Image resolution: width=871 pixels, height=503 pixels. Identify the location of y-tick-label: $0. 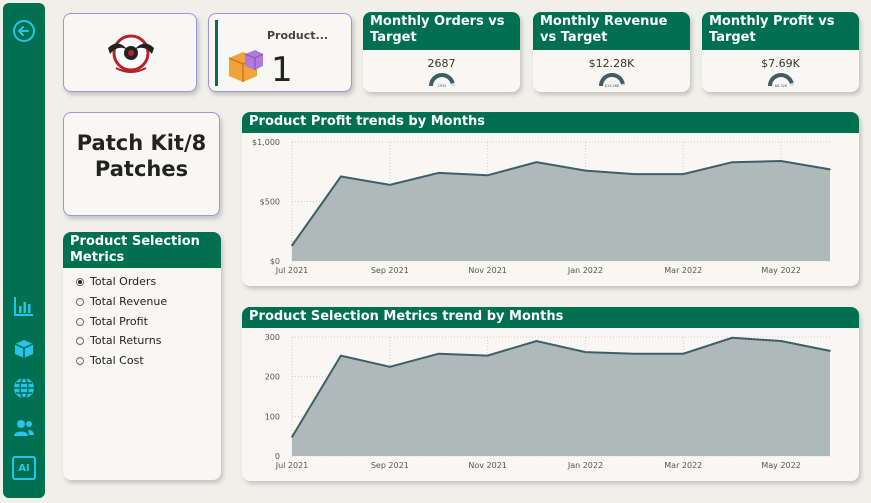
(275, 261).